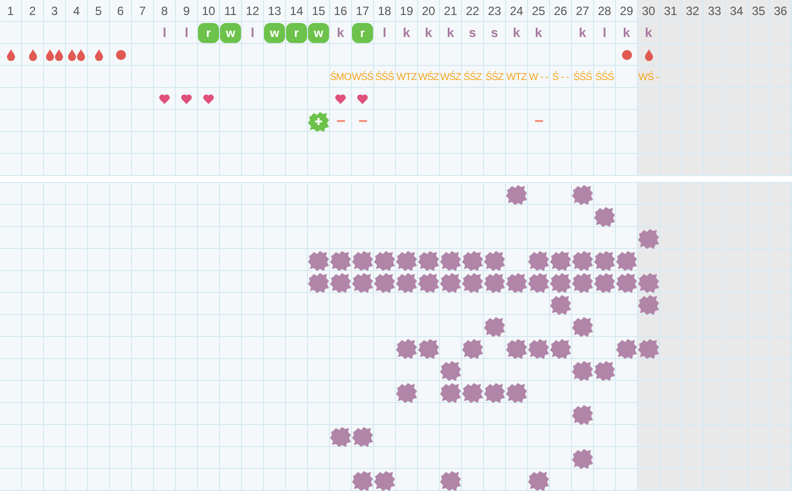 The image size is (792, 491). What do you see at coordinates (297, 11) in the screenshot?
I see `day-number: 14` at bounding box center [297, 11].